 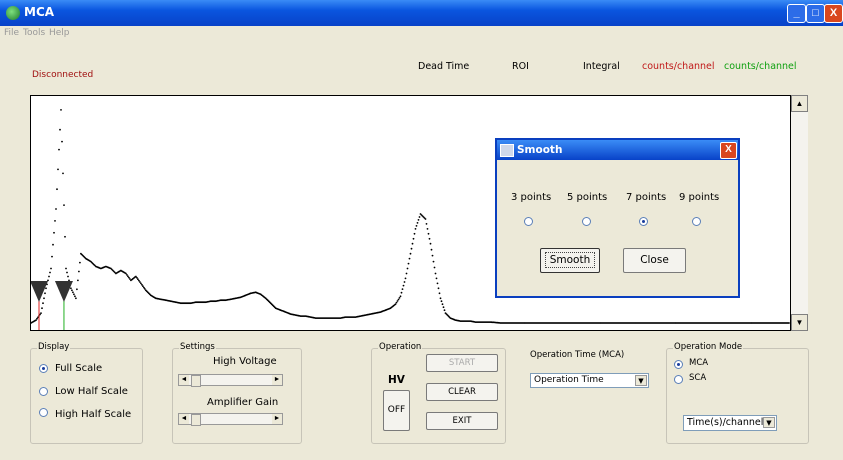 I want to click on smooth-button: Smooth, so click(x=570, y=260).